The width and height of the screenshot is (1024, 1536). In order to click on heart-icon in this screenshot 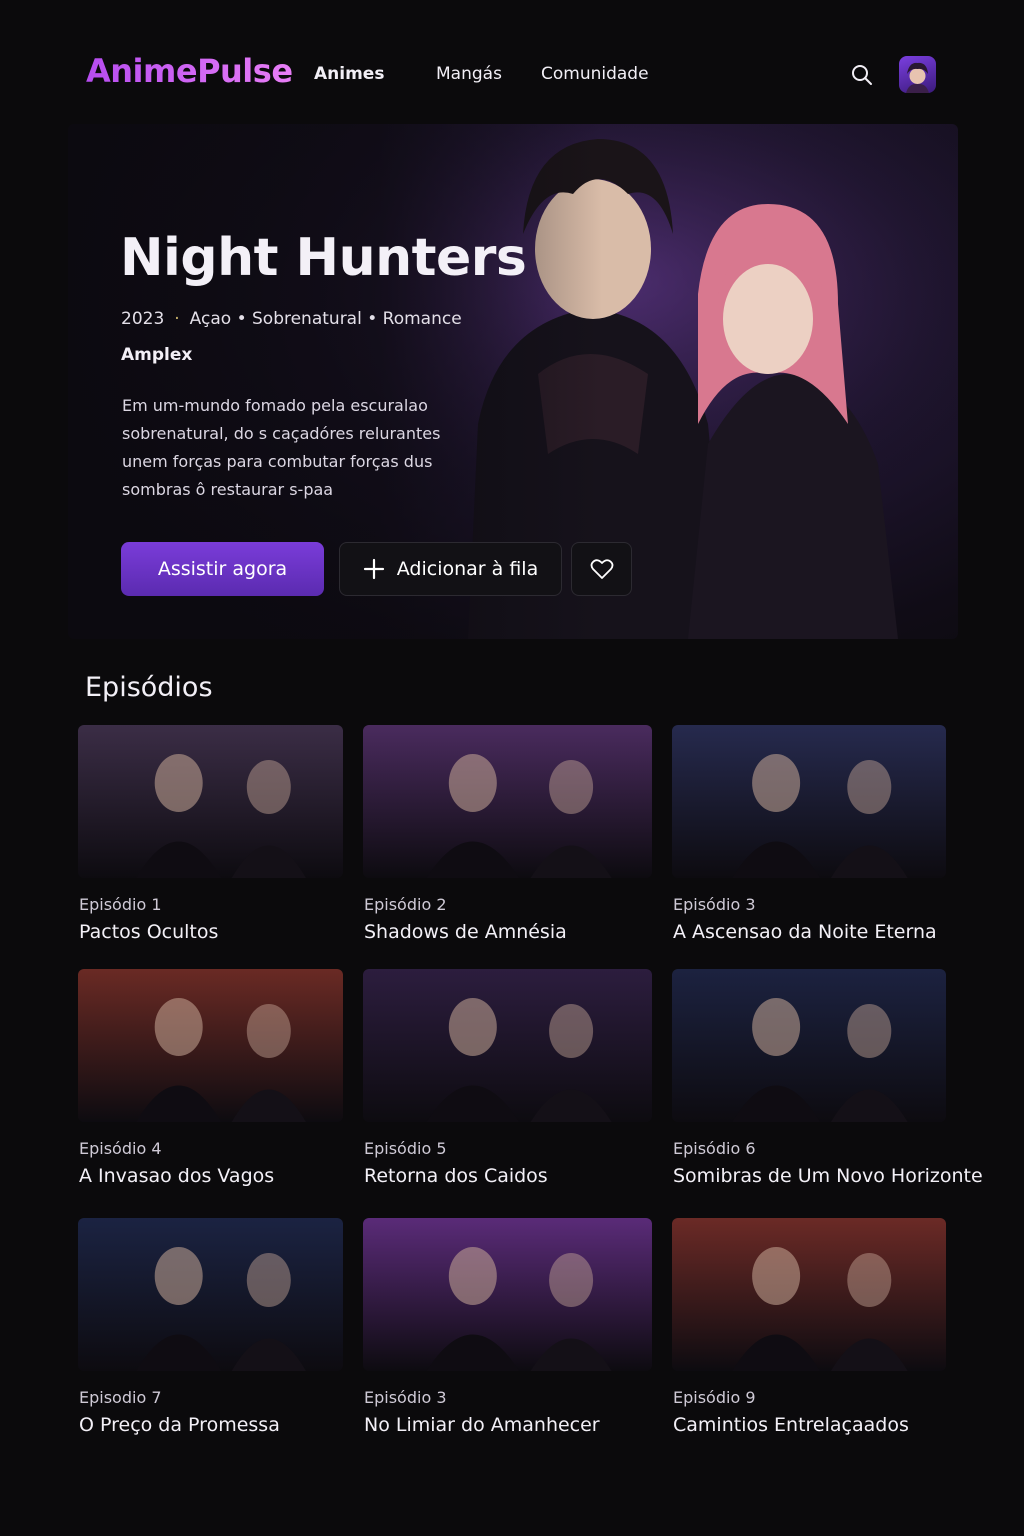, I will do `click(601, 569)`.